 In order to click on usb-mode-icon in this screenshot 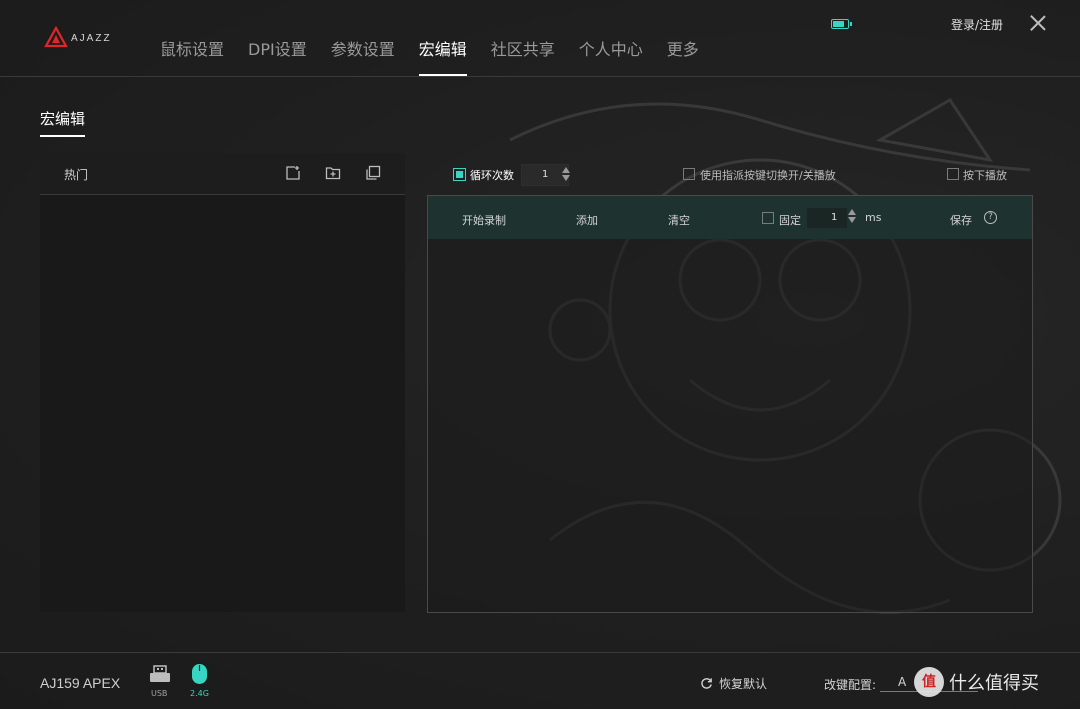, I will do `click(160, 674)`.